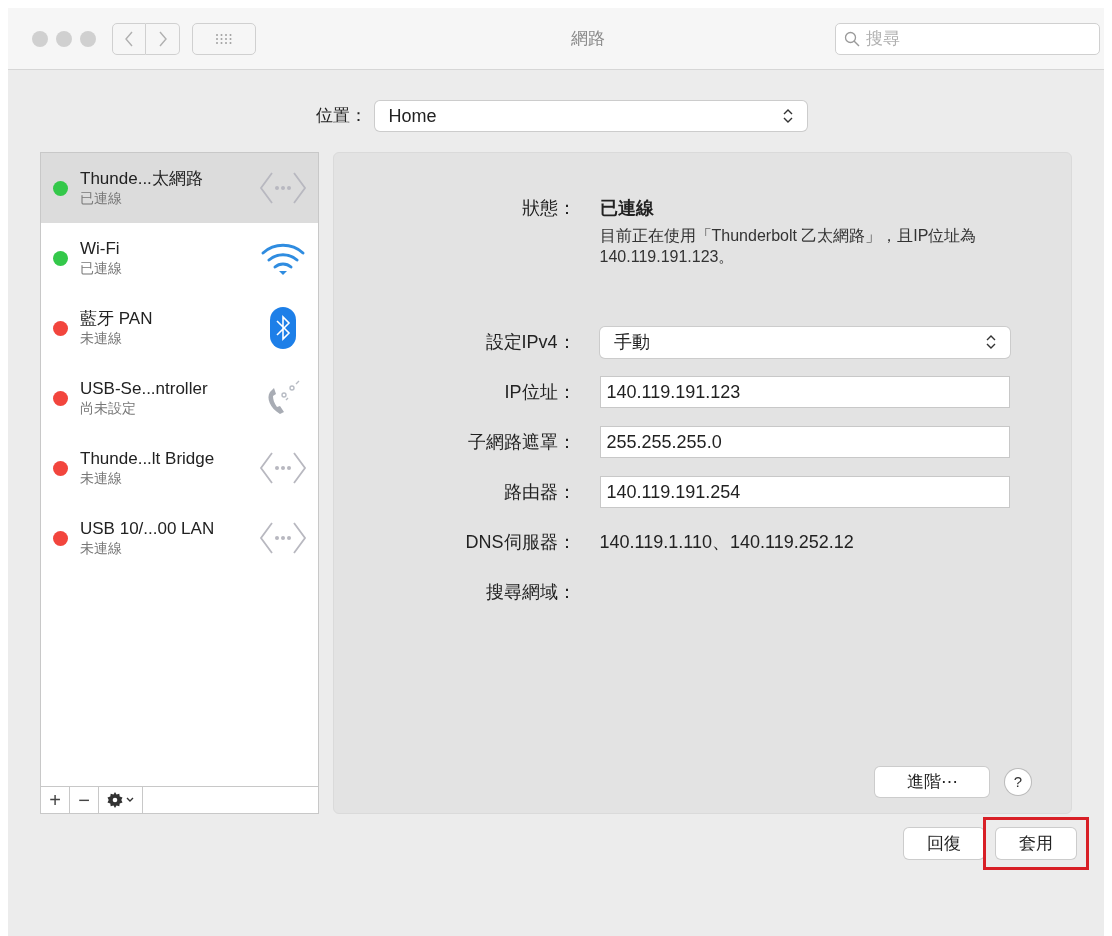 The image size is (1112, 936). I want to click on apply-button: 套用, so click(1036, 843).